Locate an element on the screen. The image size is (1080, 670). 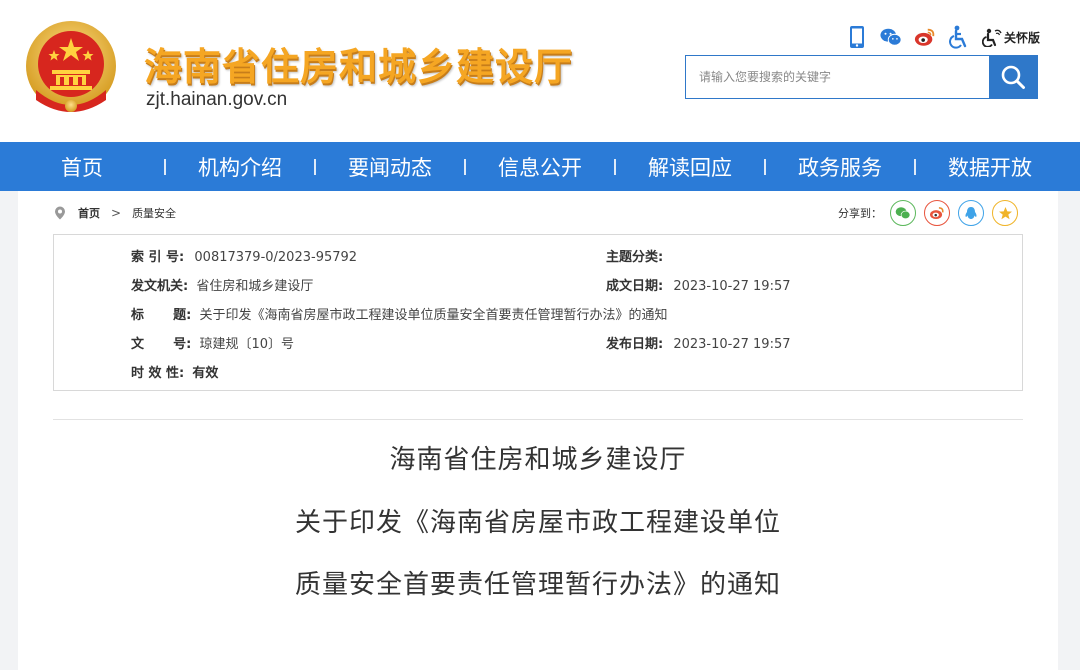
breadcrumb: 首页 > 质量安全 is located at coordinates (115, 213).